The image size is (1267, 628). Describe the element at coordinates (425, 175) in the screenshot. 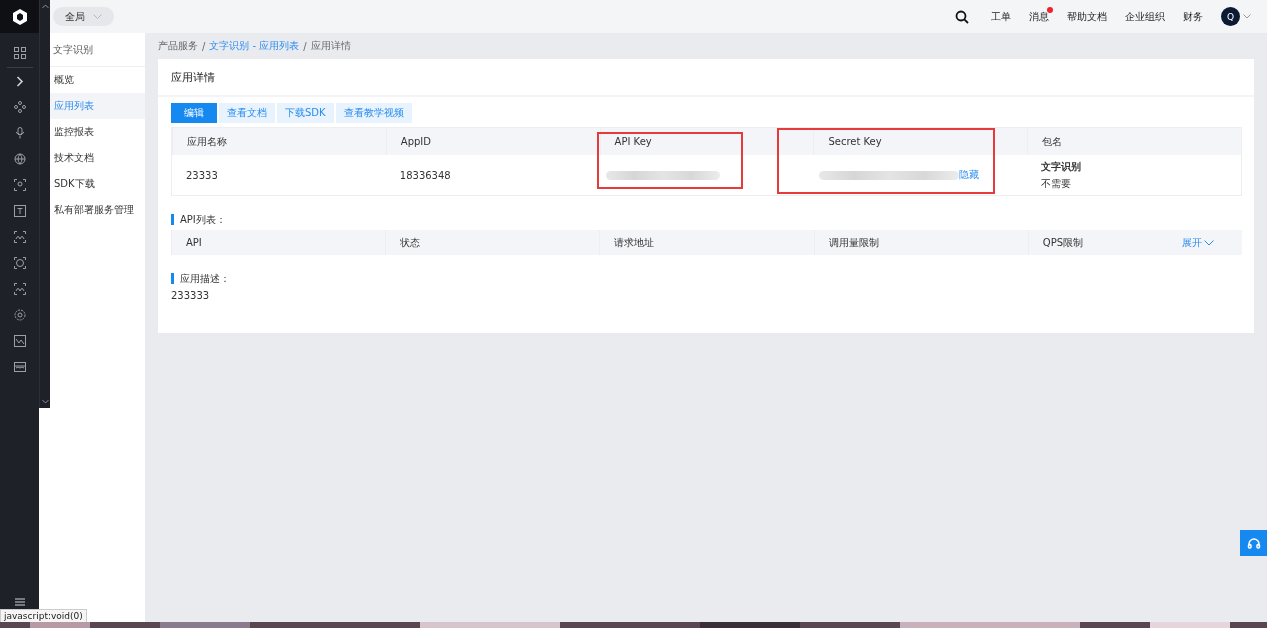

I see `table-cell-text: 18336348` at that location.